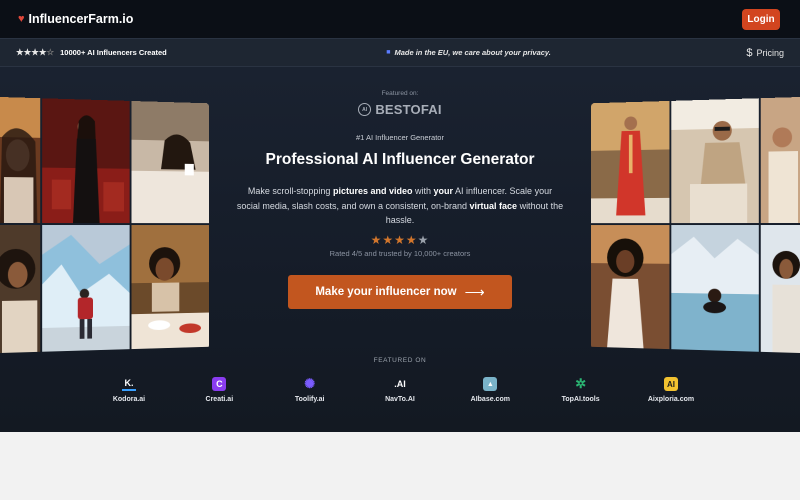 The image size is (800, 500). What do you see at coordinates (400, 399) in the screenshot?
I see `logo-name: NavTo.AI` at bounding box center [400, 399].